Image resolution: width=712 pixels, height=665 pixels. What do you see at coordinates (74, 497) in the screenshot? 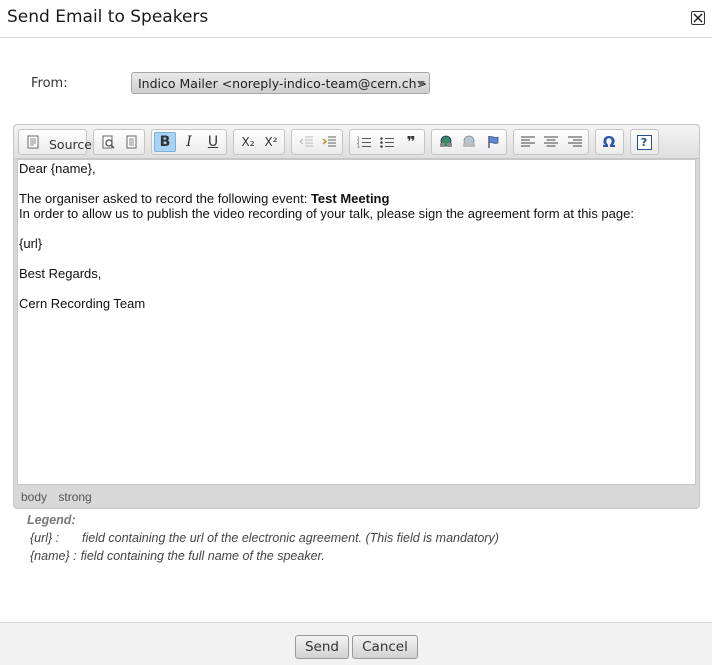
I see `path-item-strong: strong` at bounding box center [74, 497].